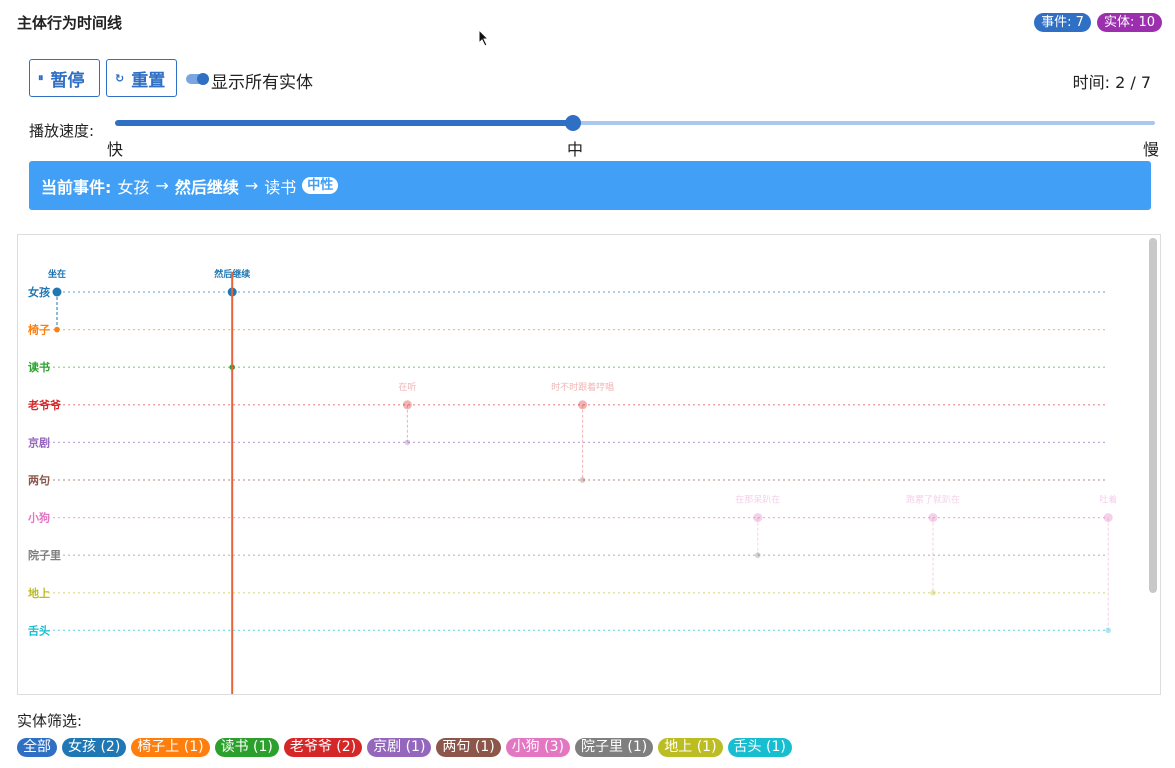 Image resolution: width=1175 pixels, height=768 pixels. What do you see at coordinates (1153, 415) in the screenshot?
I see `vertical-scrollbar` at bounding box center [1153, 415].